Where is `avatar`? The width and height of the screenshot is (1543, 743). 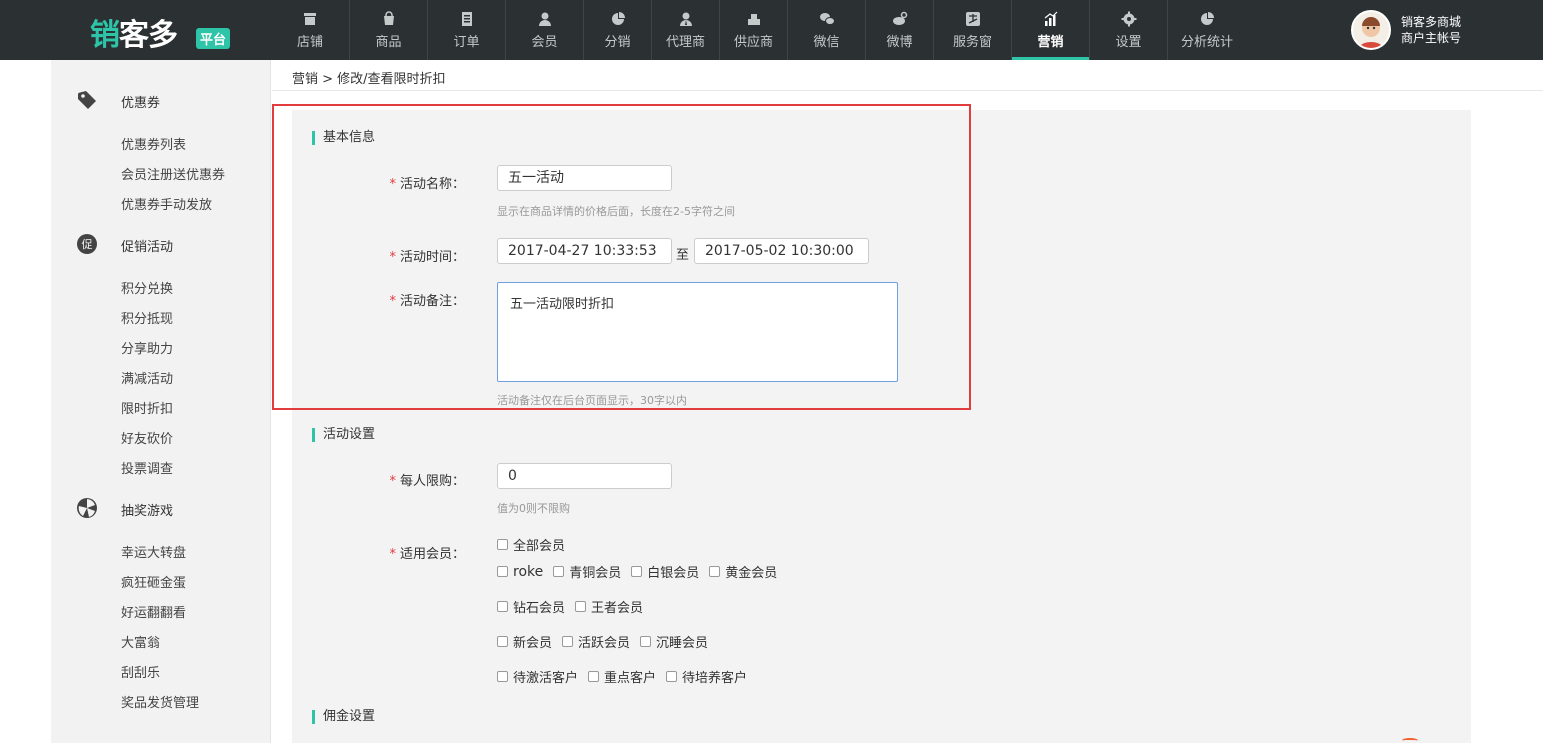 avatar is located at coordinates (1371, 30).